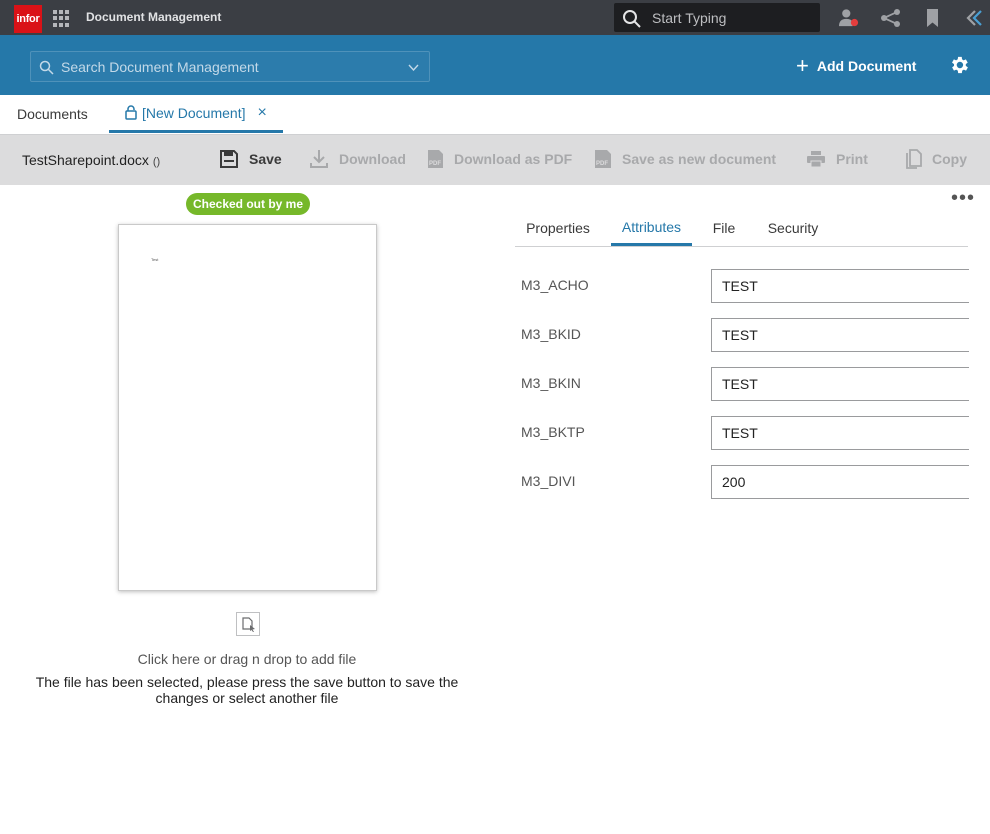 This screenshot has height=834, width=990. What do you see at coordinates (551, 383) in the screenshot?
I see `attribute-label: M3_BKIN` at bounding box center [551, 383].